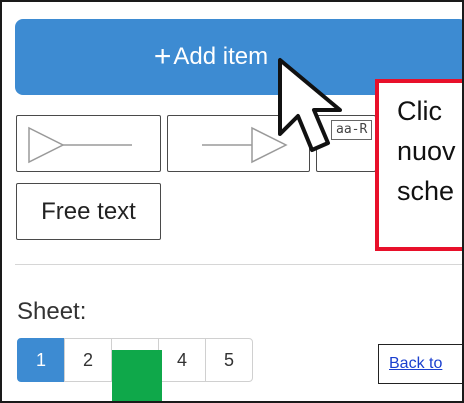 The height and width of the screenshot is (403, 464). I want to click on sheet-page-5: 5, so click(229, 360).